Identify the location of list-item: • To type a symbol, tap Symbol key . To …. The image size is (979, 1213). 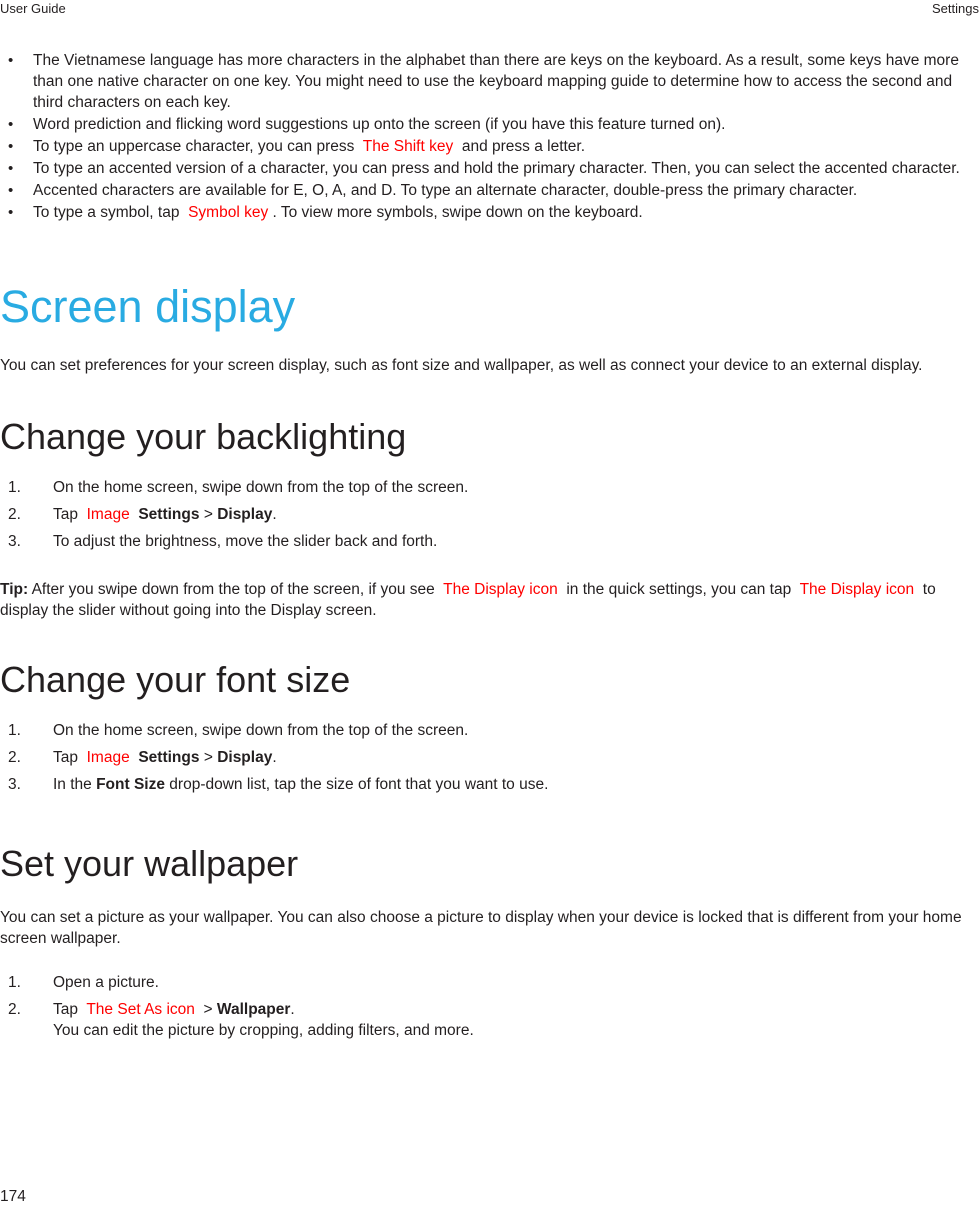
(489, 212).